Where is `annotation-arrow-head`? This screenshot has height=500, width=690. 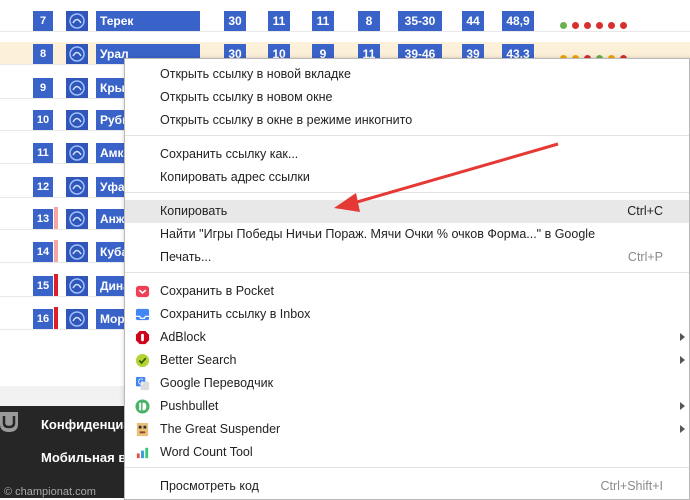 annotation-arrow-head is located at coordinates (347, 202).